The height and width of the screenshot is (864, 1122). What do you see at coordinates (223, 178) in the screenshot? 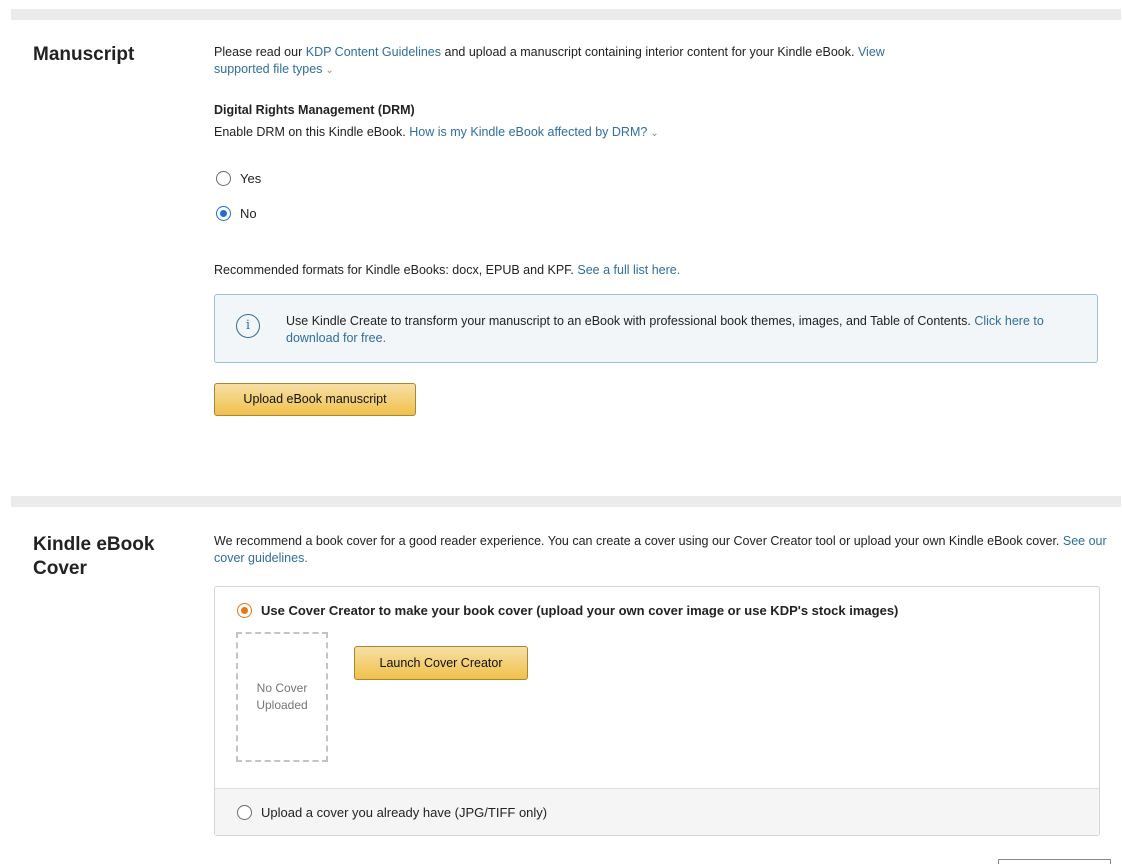
I see `radio-yes` at bounding box center [223, 178].